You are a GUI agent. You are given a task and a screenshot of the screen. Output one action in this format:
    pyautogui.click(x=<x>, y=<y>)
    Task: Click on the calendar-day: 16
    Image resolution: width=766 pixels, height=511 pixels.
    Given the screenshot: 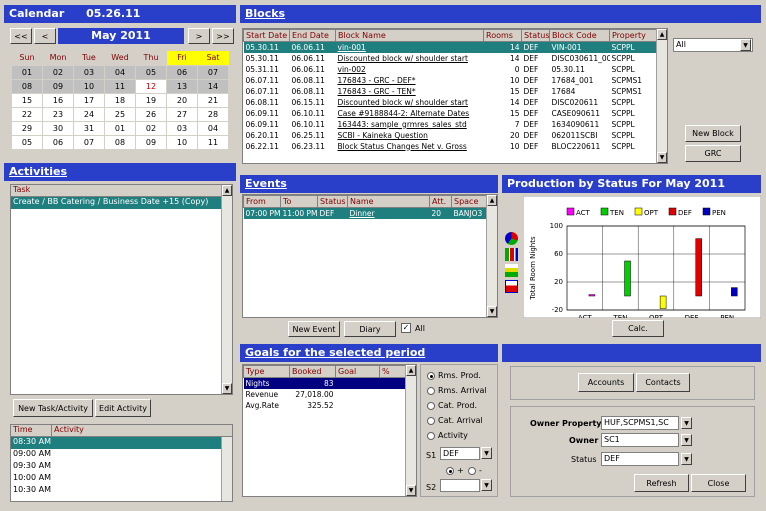 What is the action you would take?
    pyautogui.click(x=58, y=100)
    